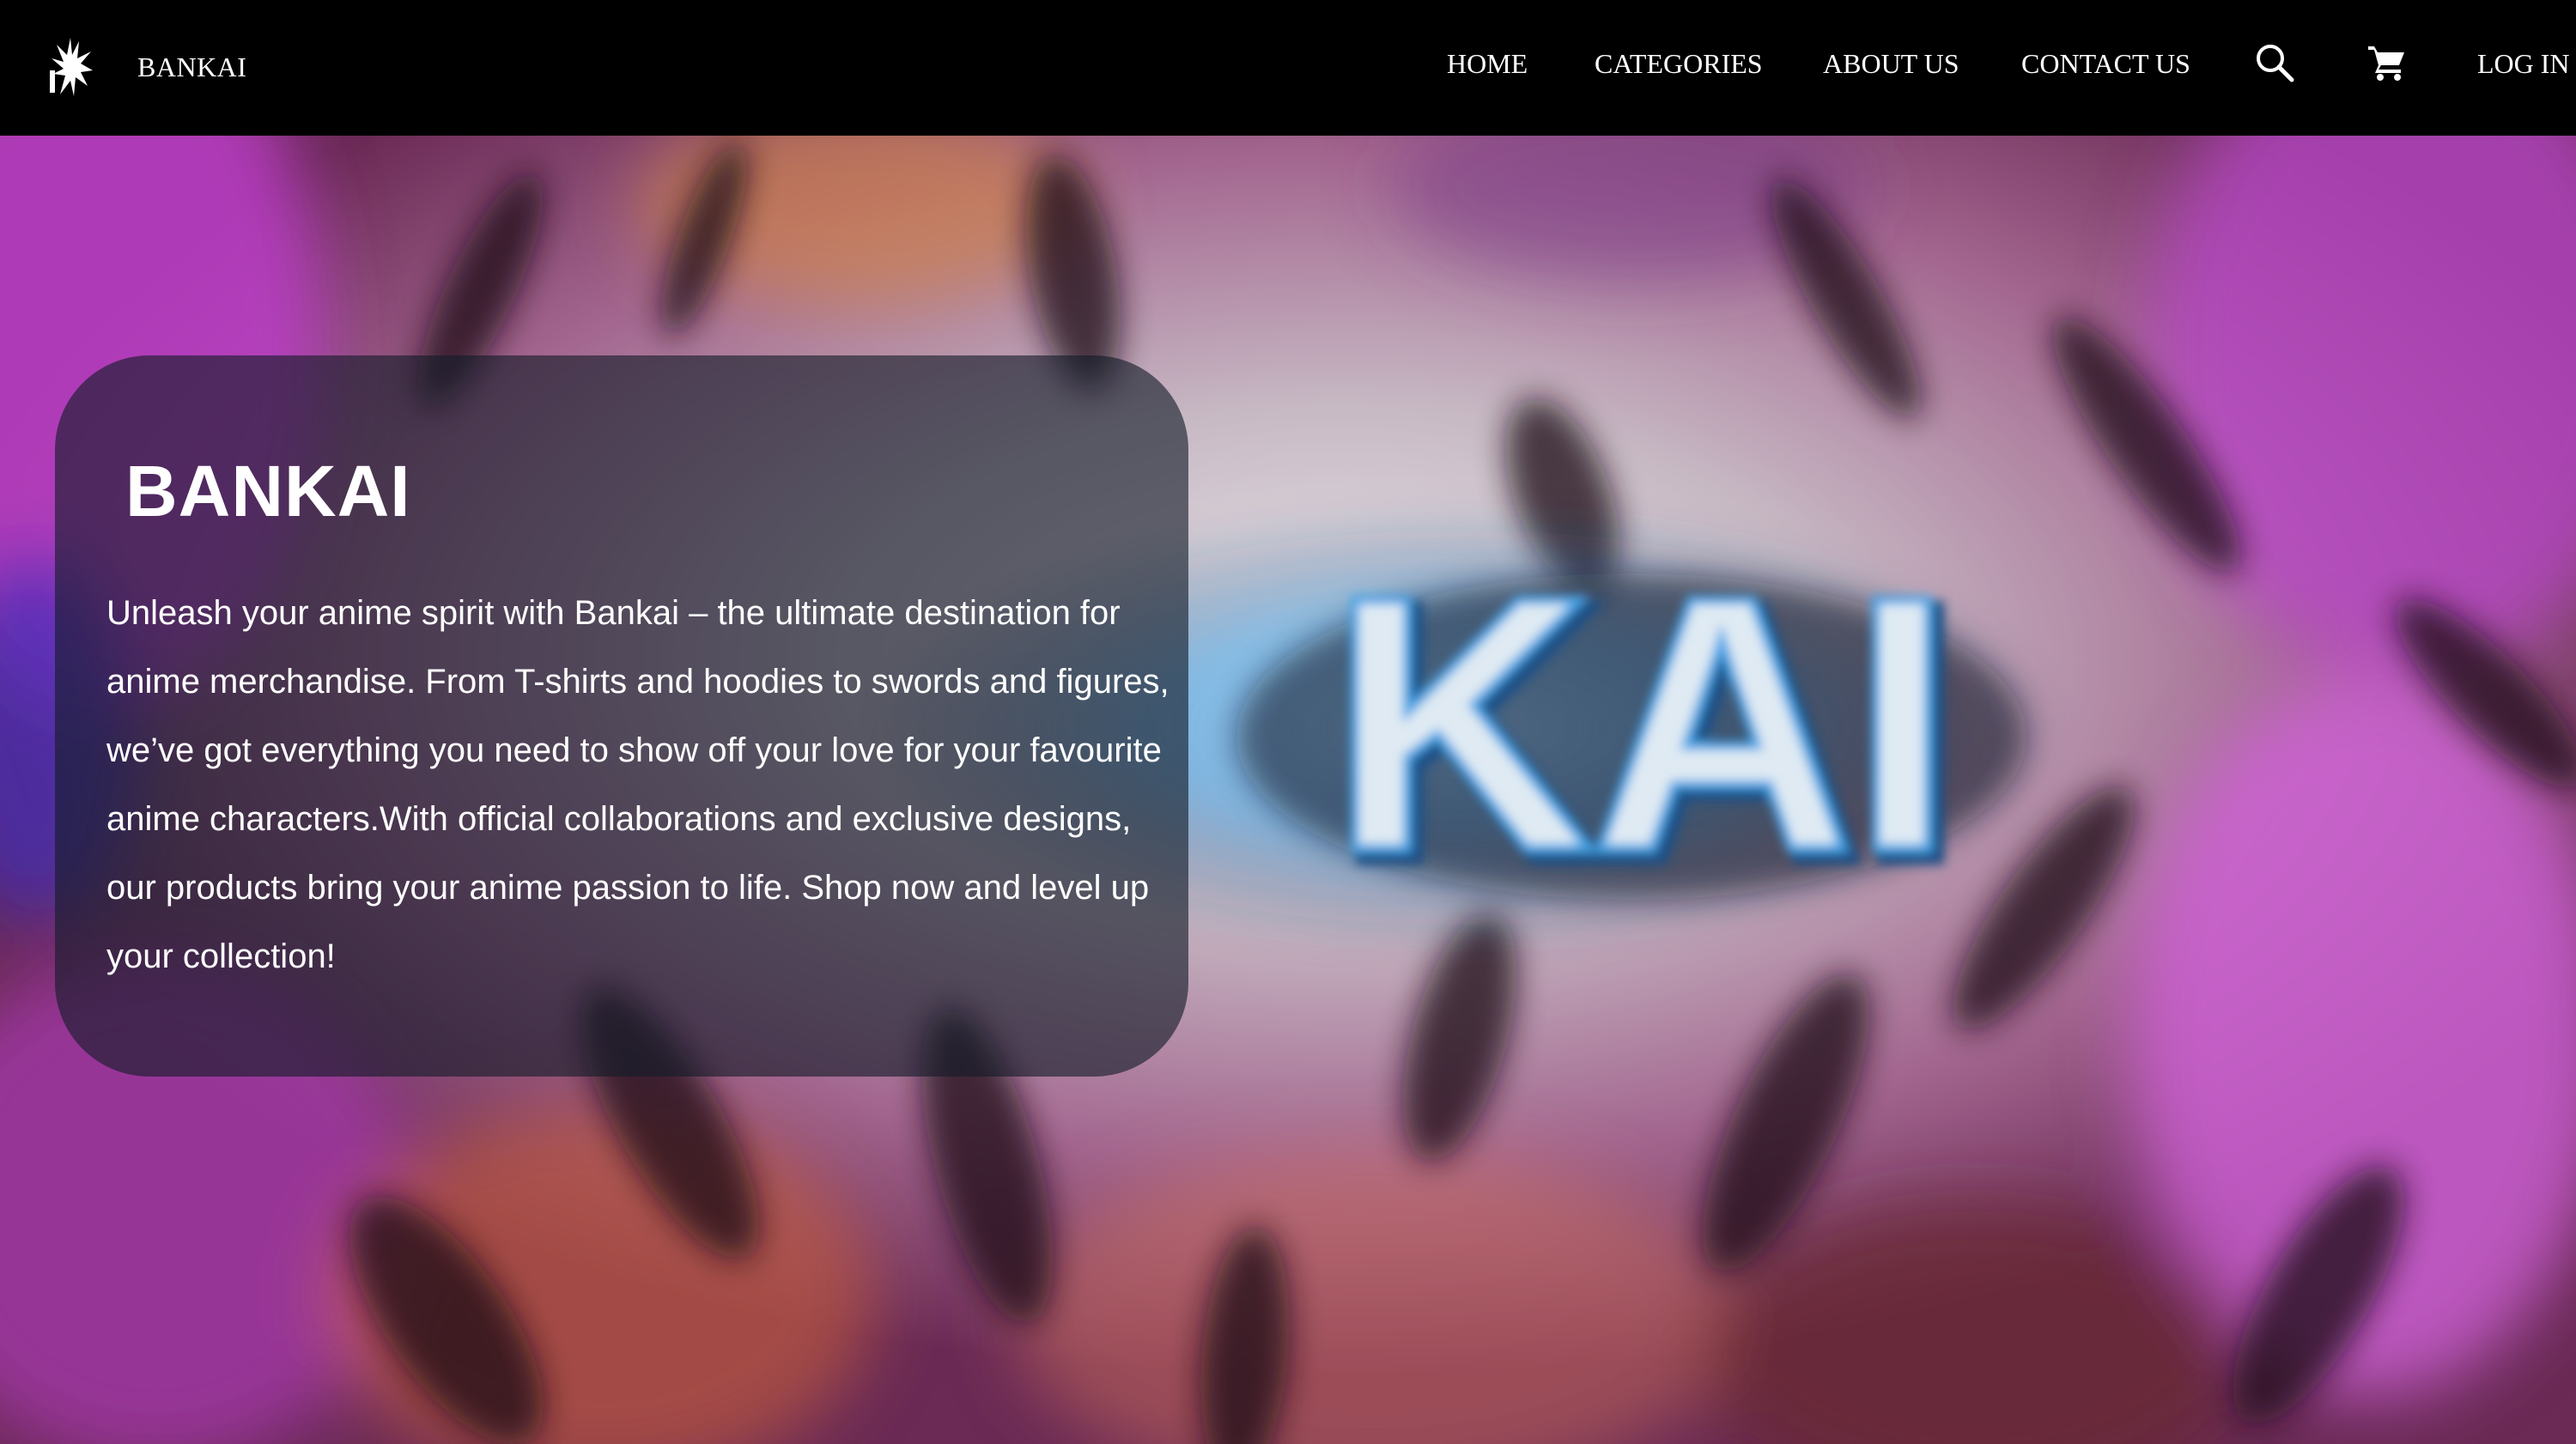 The width and height of the screenshot is (2576, 1444). What do you see at coordinates (1679, 64) in the screenshot?
I see `nav-categories: CATEGORIES` at bounding box center [1679, 64].